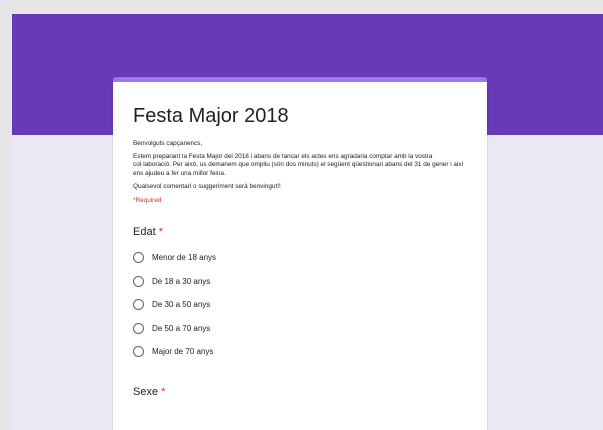 The height and width of the screenshot is (430, 603). What do you see at coordinates (301, 305) in the screenshot?
I see `radio-option-30-50: De 30 a 50 anys` at bounding box center [301, 305].